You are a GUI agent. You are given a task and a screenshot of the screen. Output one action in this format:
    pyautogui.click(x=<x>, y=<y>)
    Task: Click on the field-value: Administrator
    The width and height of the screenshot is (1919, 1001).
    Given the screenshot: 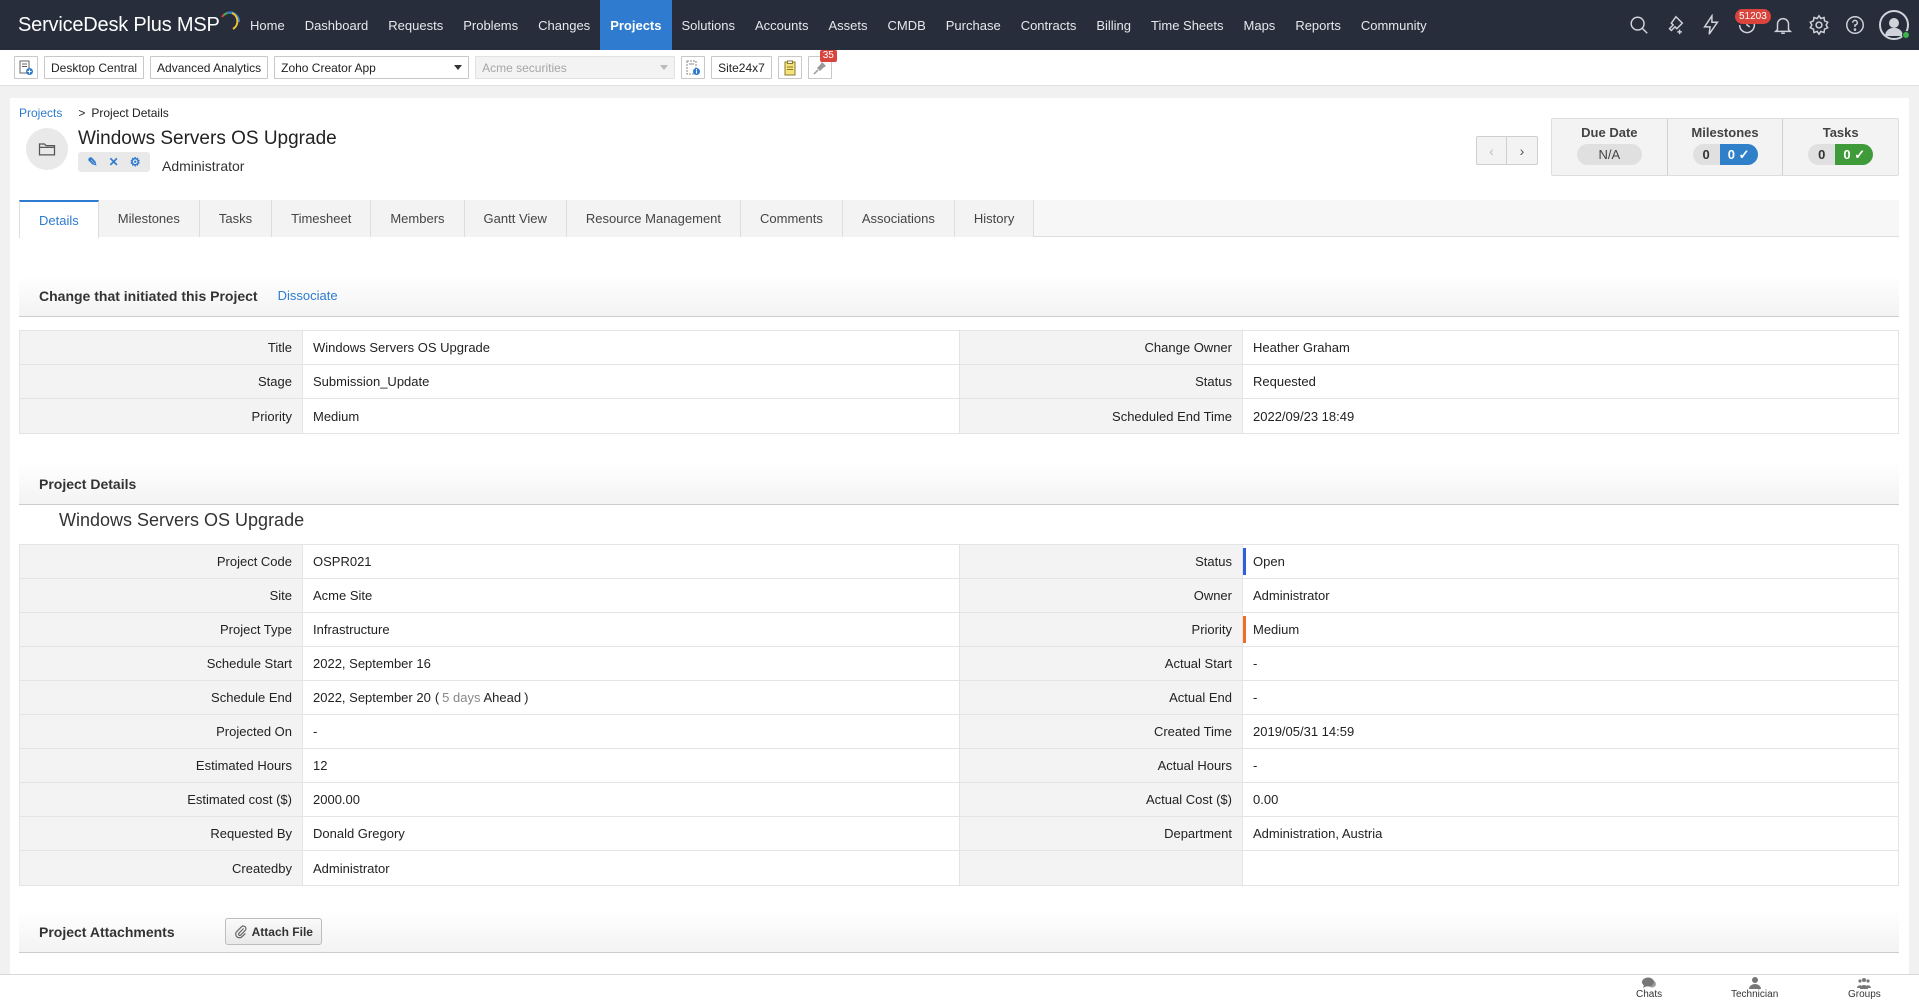 What is the action you would take?
    pyautogui.click(x=1570, y=595)
    